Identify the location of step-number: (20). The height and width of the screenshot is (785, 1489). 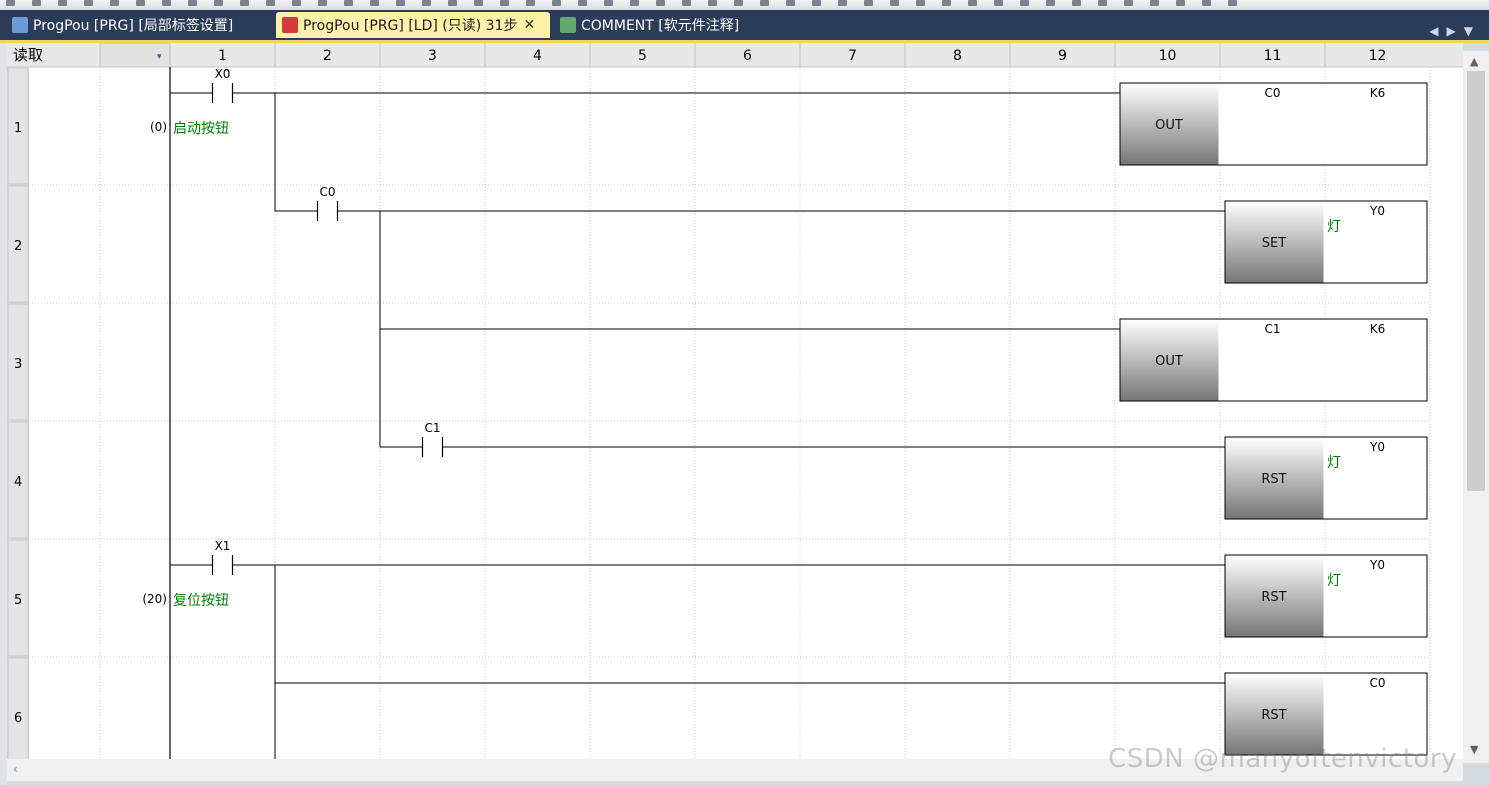
(154, 599).